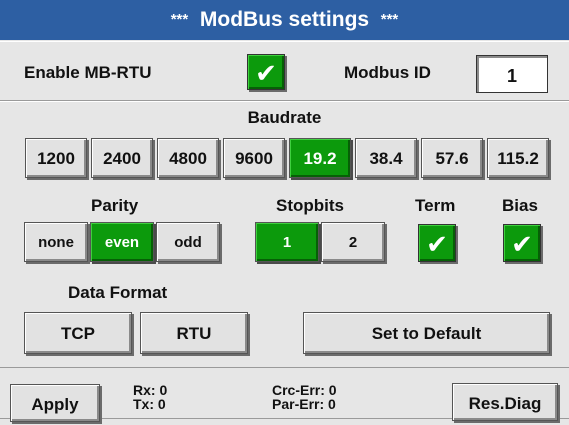 This screenshot has height=425, width=569. I want to click on bias-checkbox: ✔, so click(522, 243).